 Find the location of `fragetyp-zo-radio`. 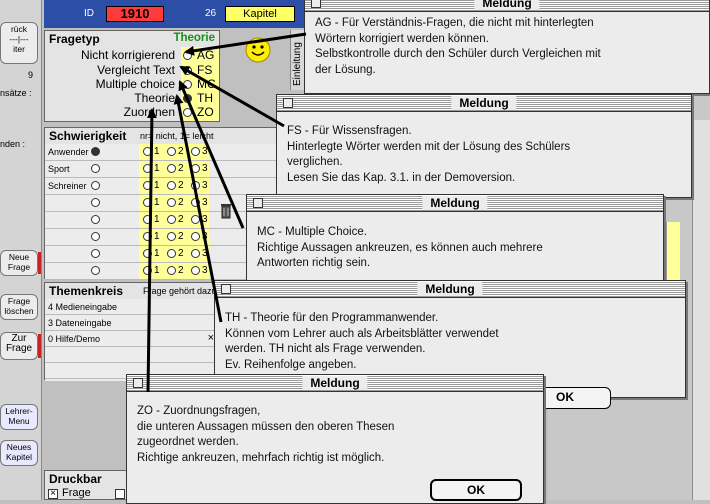

fragetyp-zo-radio is located at coordinates (187, 112).